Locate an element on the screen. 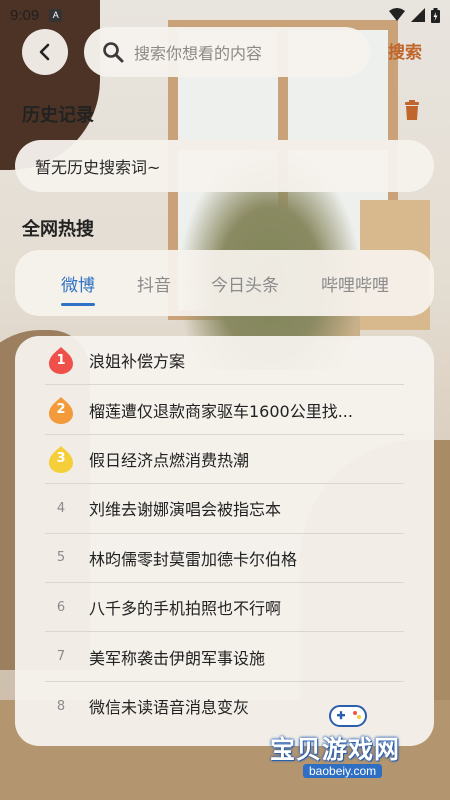 The width and height of the screenshot is (450, 800). chevron-left-icon is located at coordinates (44, 52).